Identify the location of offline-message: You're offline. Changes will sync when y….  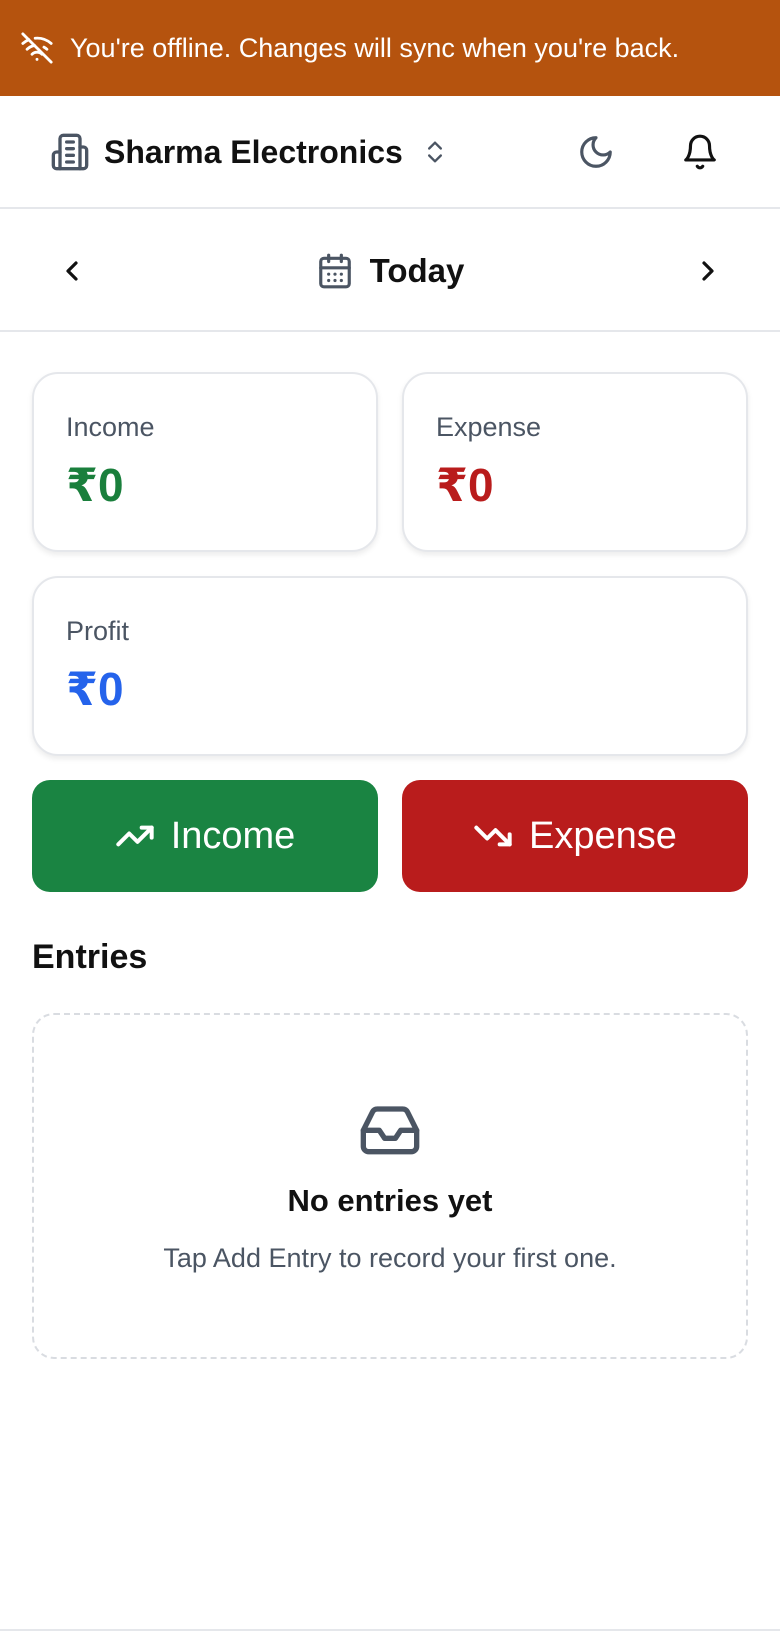
(375, 47).